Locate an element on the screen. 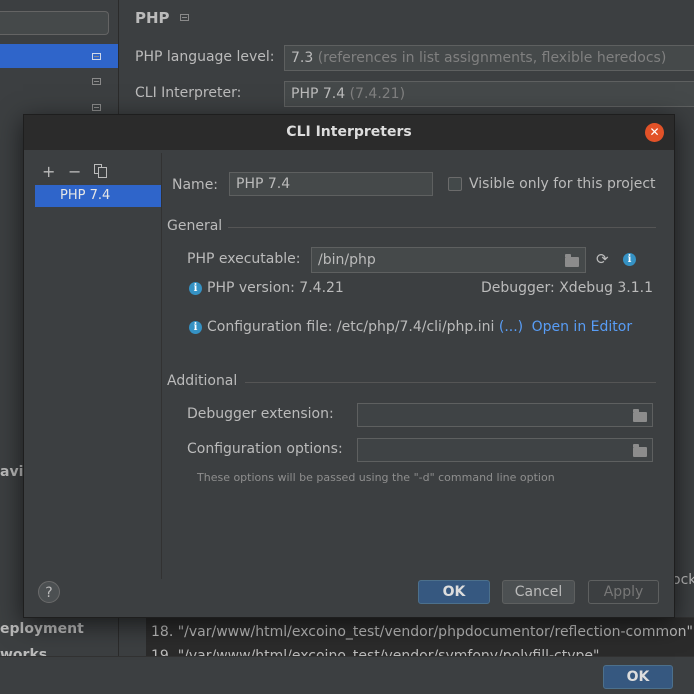  debugger-extension-field is located at coordinates (505, 415).